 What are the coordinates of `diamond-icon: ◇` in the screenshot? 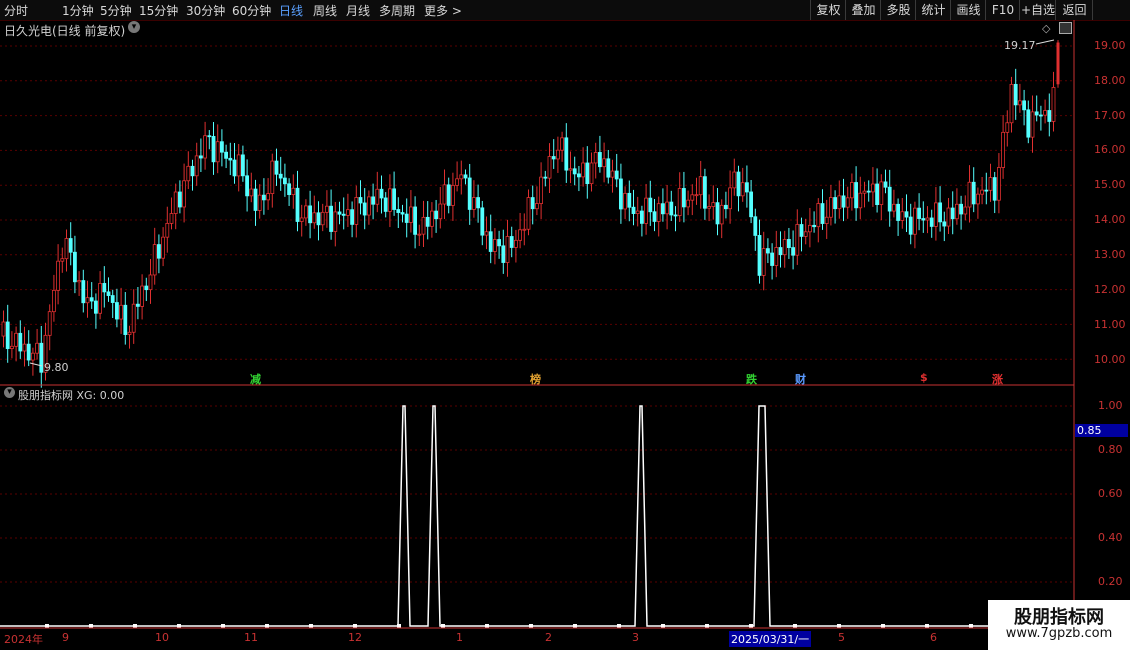 It's located at (1046, 28).